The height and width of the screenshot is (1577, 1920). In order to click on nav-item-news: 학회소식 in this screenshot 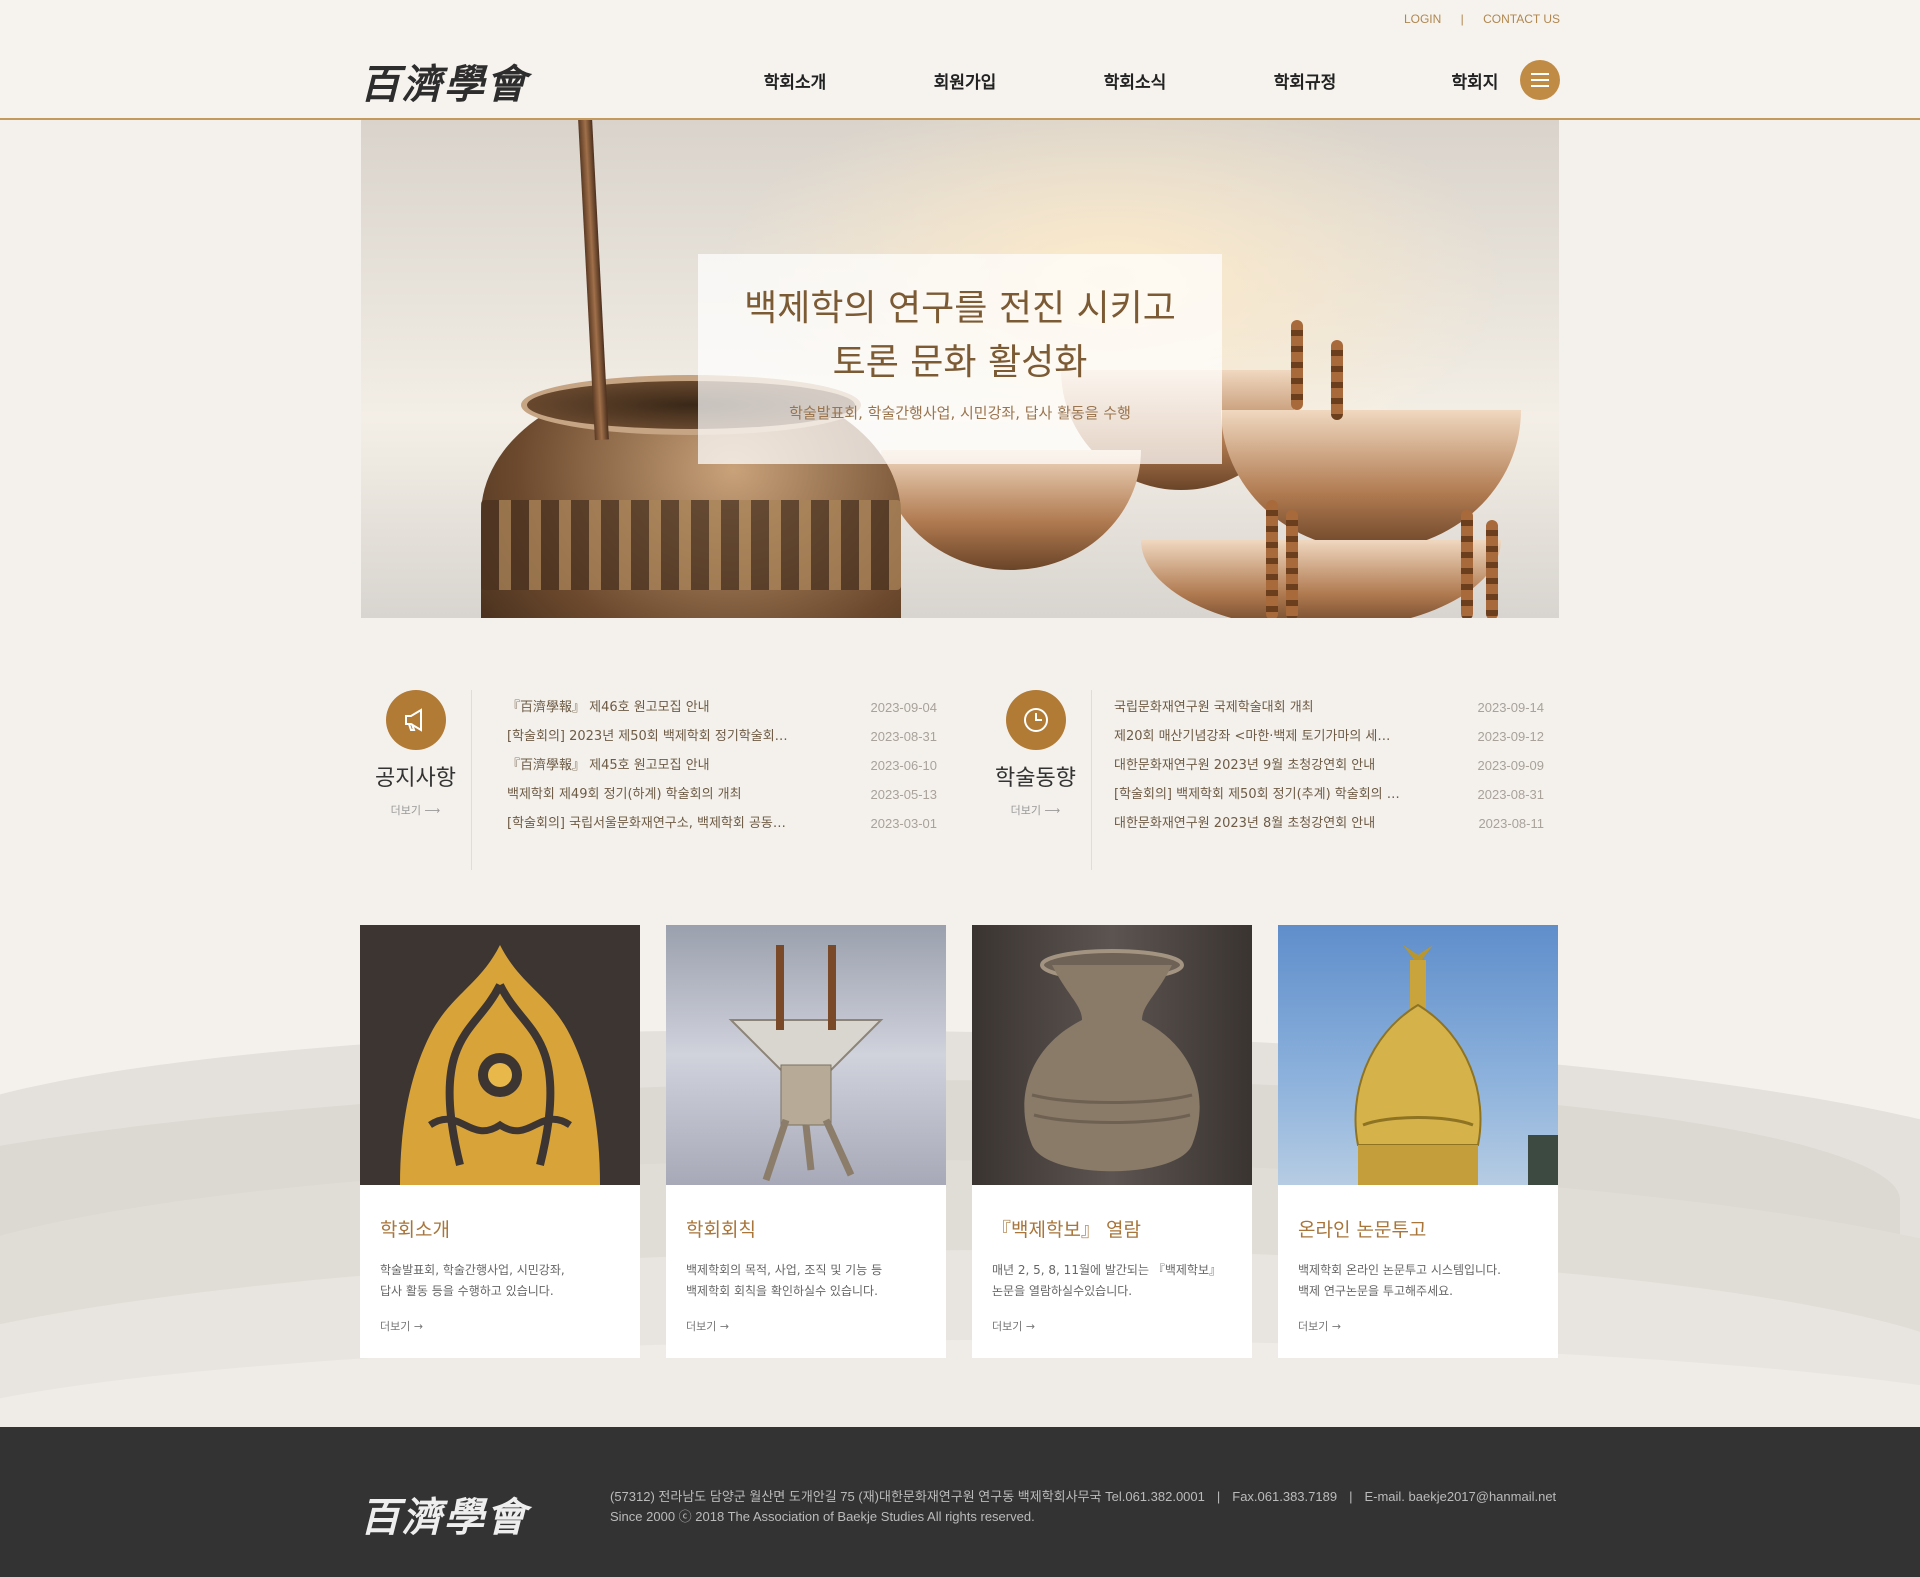, I will do `click(1135, 80)`.